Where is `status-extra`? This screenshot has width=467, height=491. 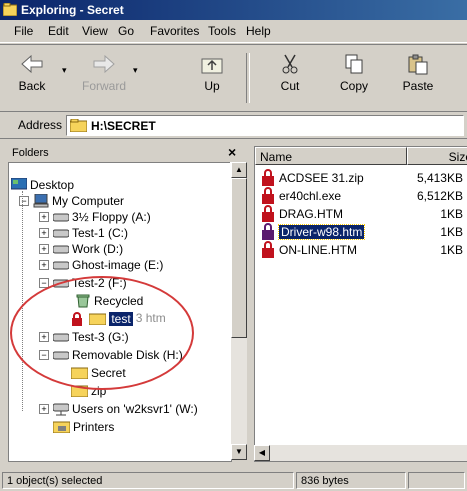 status-extra is located at coordinates (436, 480).